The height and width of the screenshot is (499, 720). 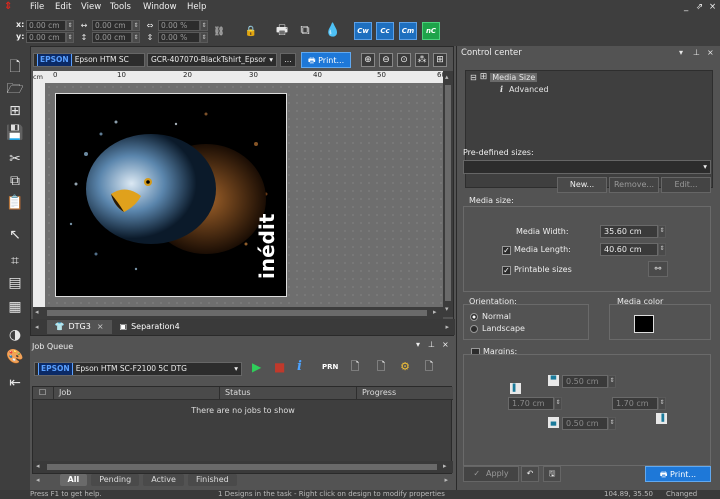 What do you see at coordinates (204, 25) in the screenshot?
I see `percent-width-spinner: ⇕` at bounding box center [204, 25].